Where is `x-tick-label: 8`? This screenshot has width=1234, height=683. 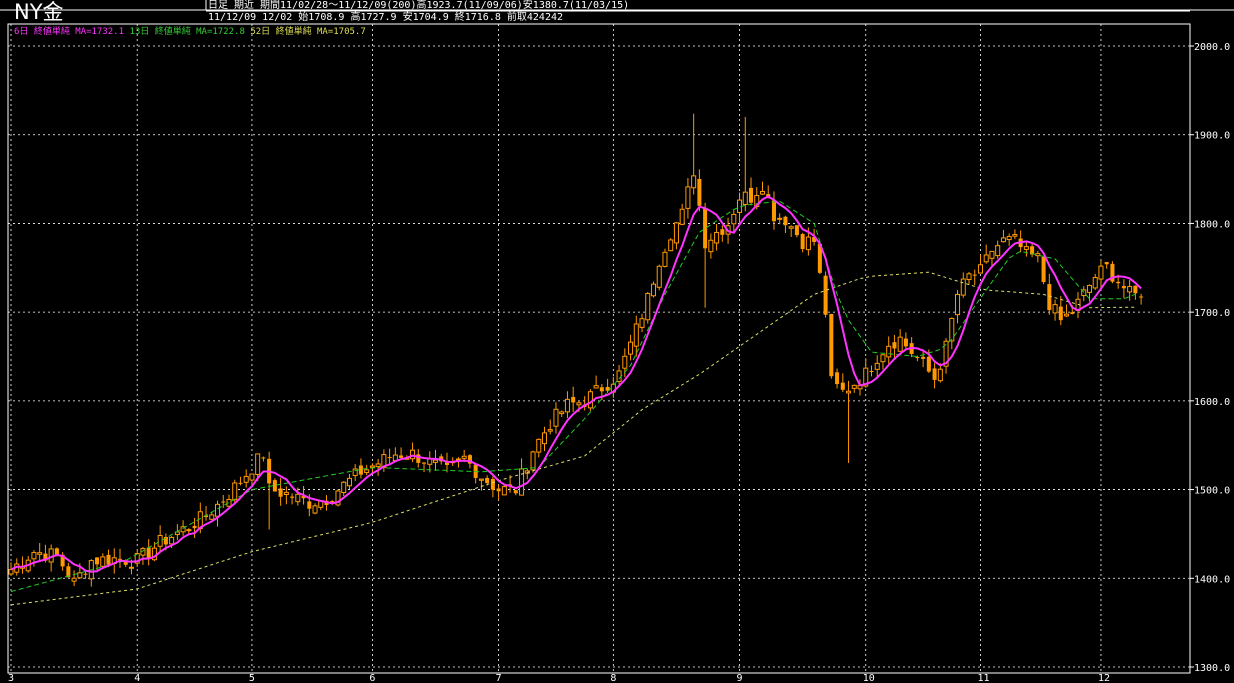 x-tick-label: 8 is located at coordinates (613, 678).